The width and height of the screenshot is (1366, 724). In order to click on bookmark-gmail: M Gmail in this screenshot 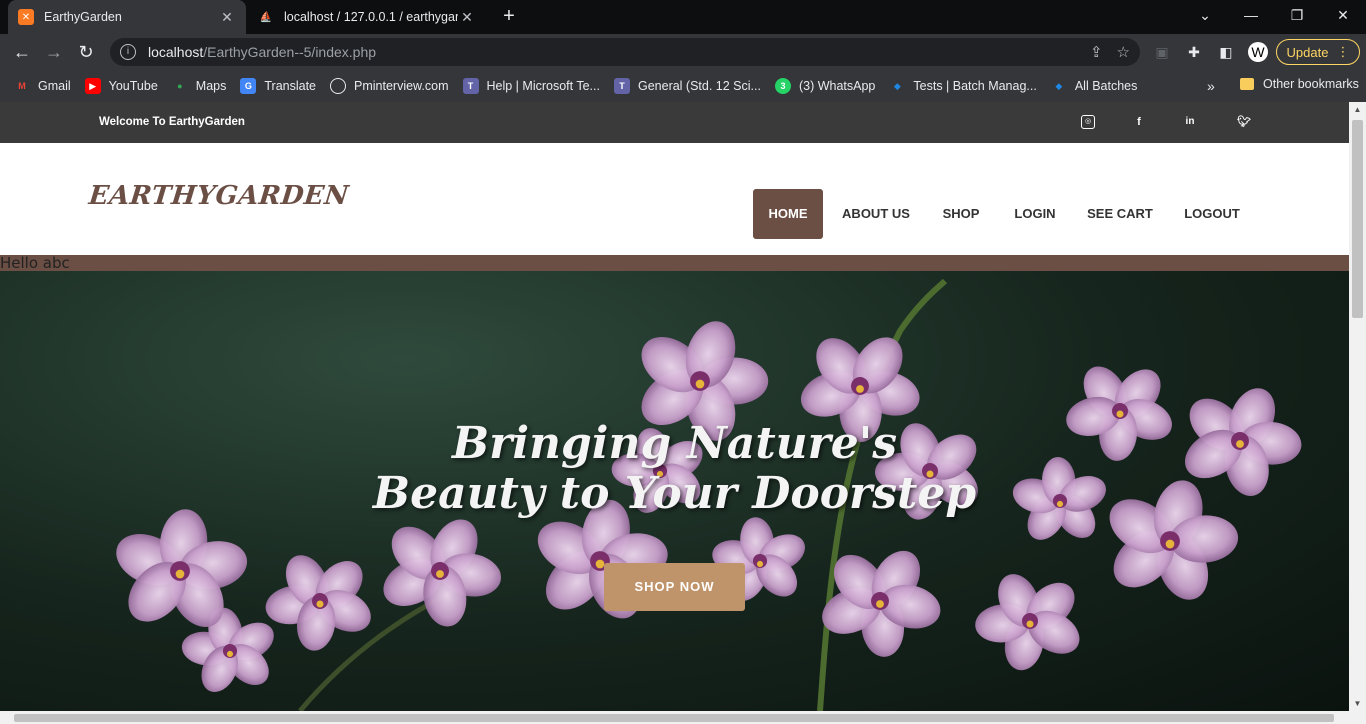, I will do `click(42, 86)`.